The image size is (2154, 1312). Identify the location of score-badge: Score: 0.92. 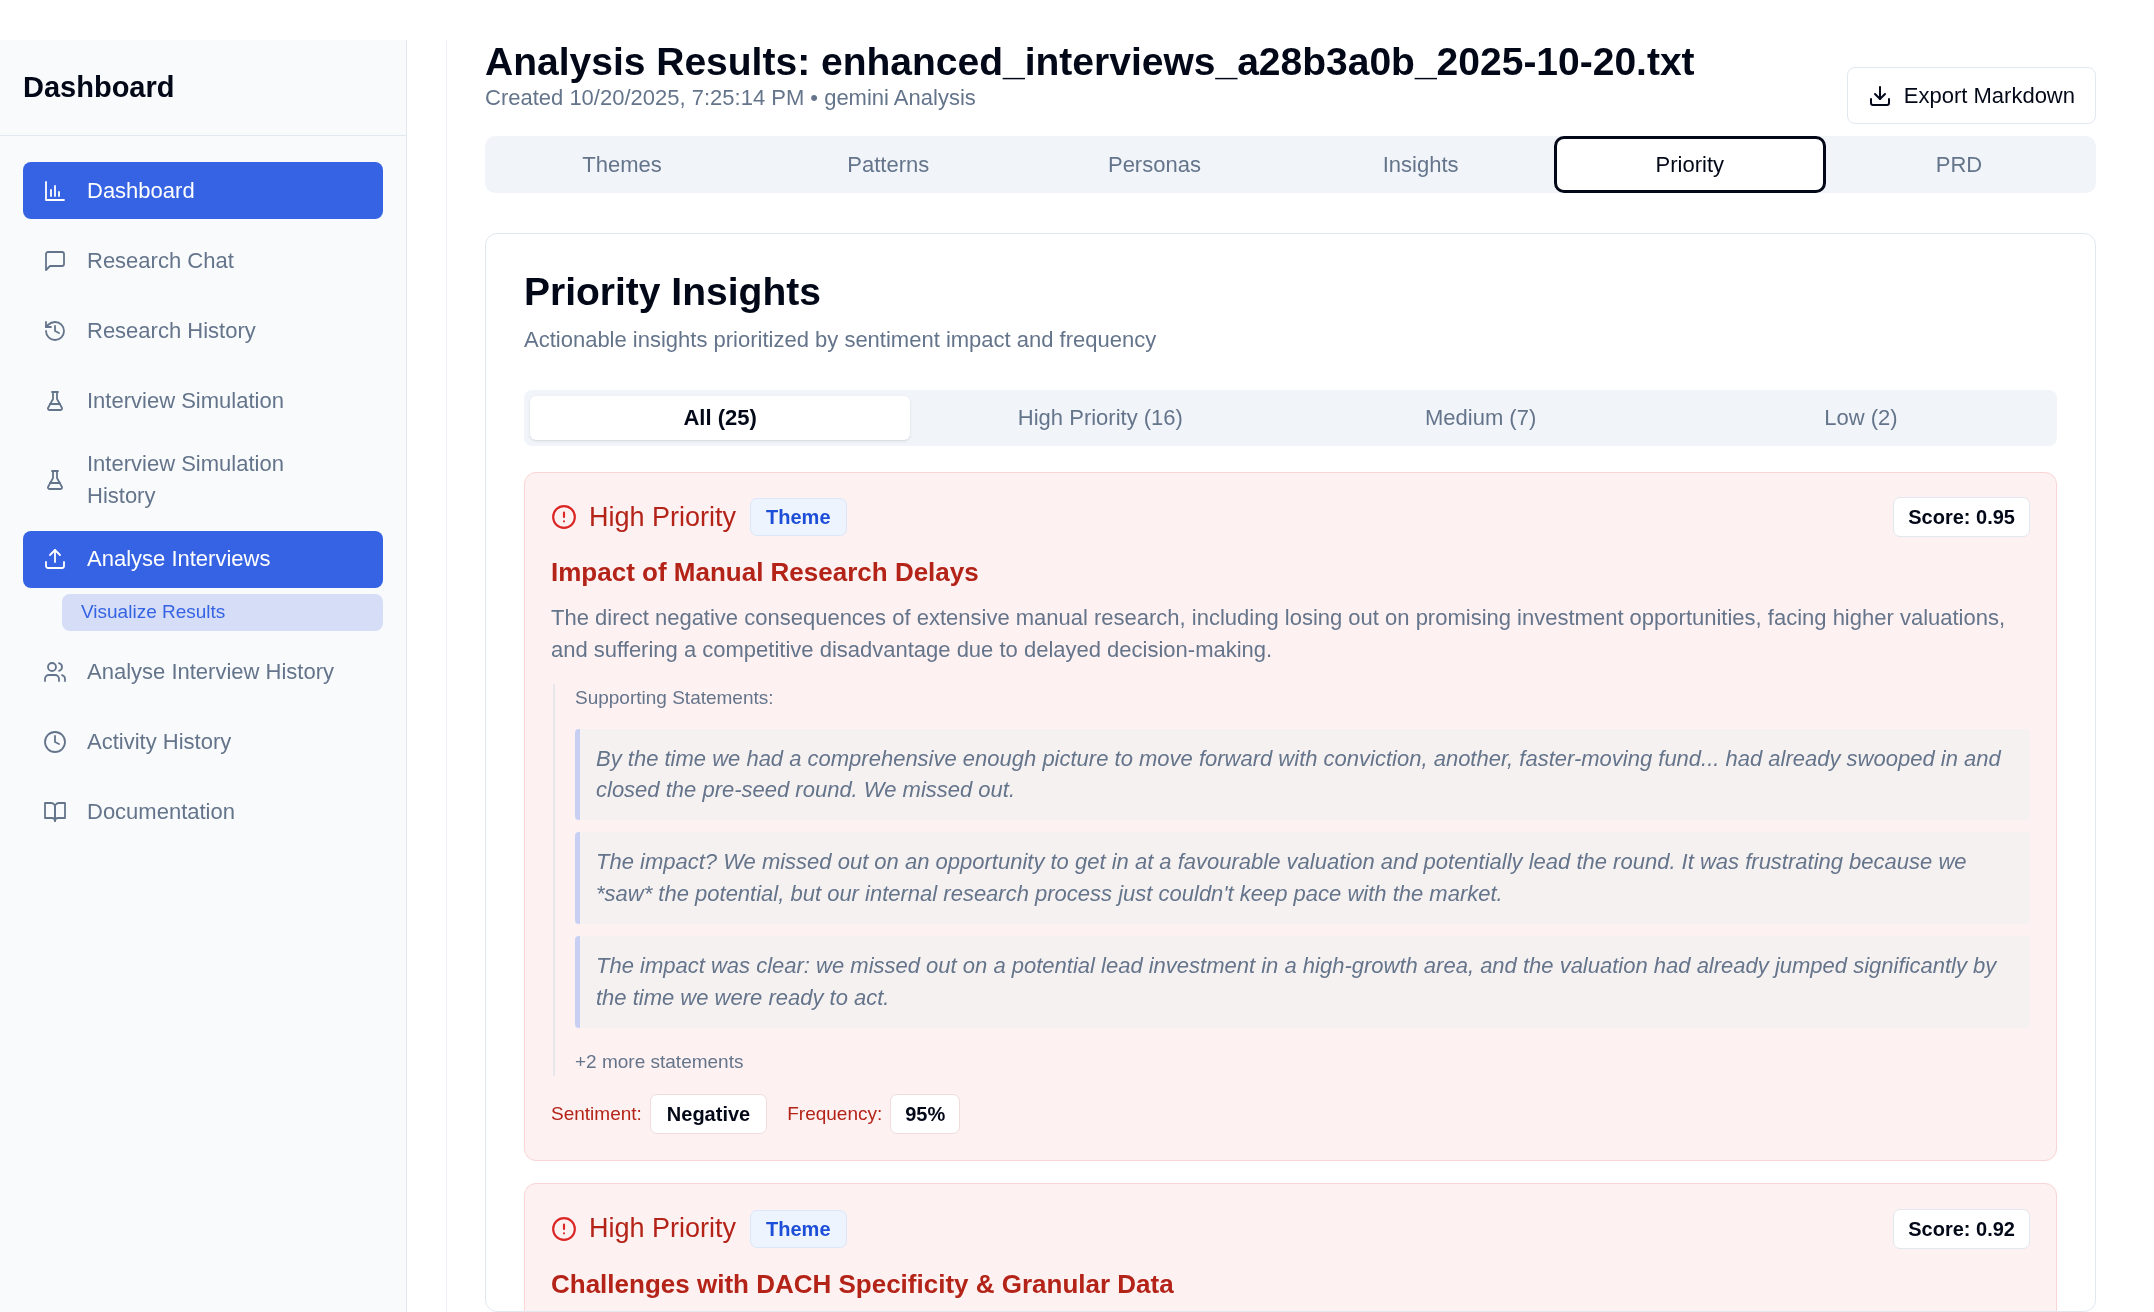
(1961, 1228).